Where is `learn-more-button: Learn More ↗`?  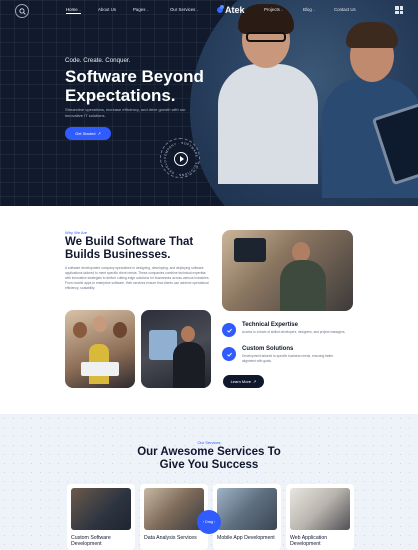 learn-more-button: Learn More ↗ is located at coordinates (243, 381).